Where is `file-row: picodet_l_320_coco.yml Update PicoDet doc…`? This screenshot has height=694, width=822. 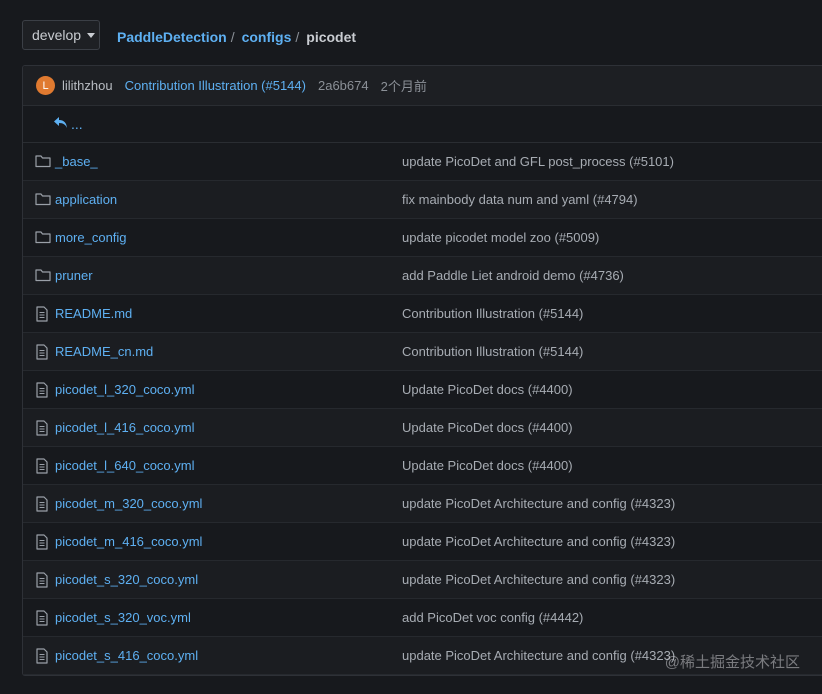
file-row: picodet_l_320_coco.yml Update PicoDet doc… is located at coordinates (422, 390).